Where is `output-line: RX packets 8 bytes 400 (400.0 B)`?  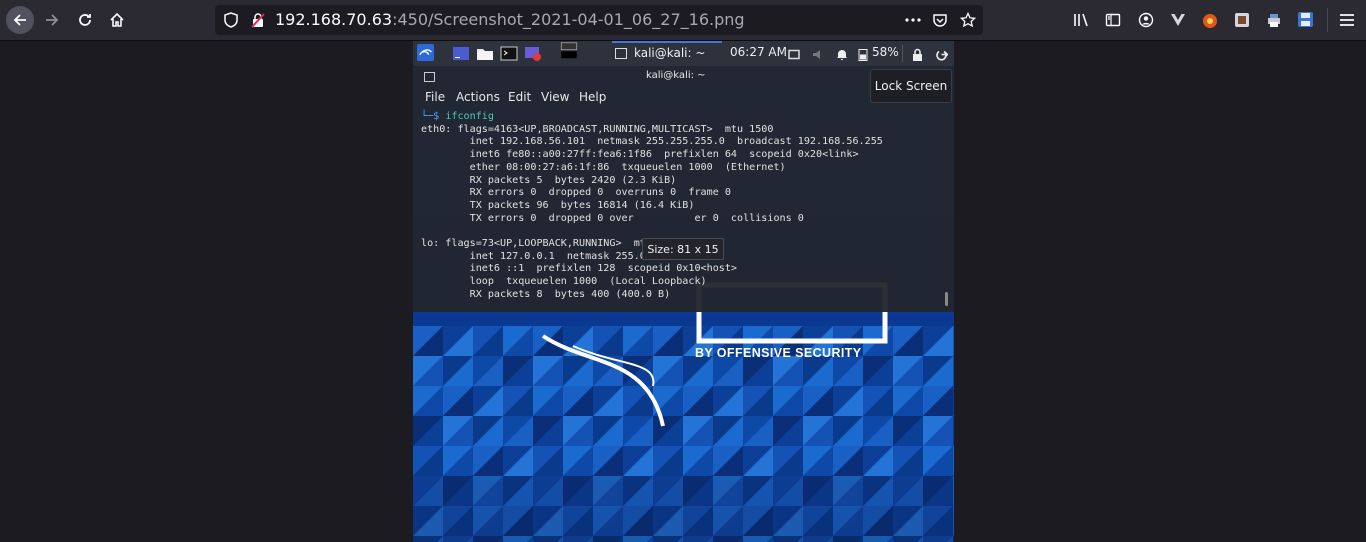 output-line: RX packets 8 bytes 400 (400.0 B) is located at coordinates (546, 294).